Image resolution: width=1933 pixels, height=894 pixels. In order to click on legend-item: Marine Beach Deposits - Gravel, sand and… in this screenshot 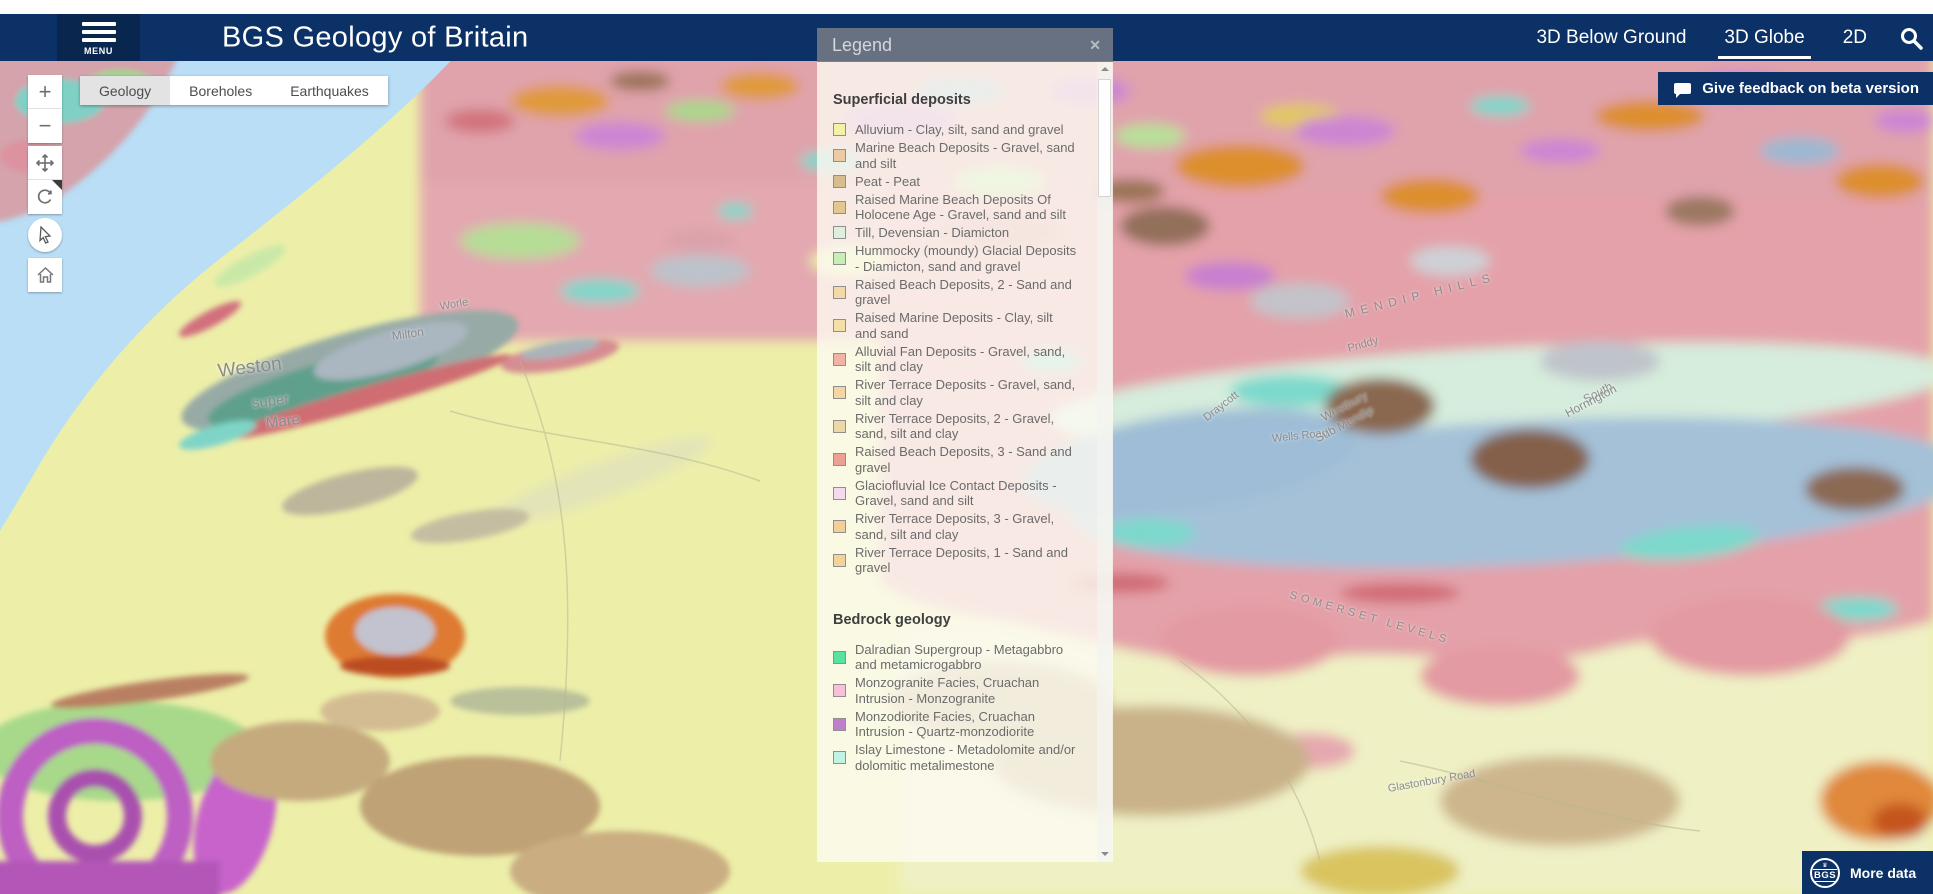, I will do `click(955, 155)`.